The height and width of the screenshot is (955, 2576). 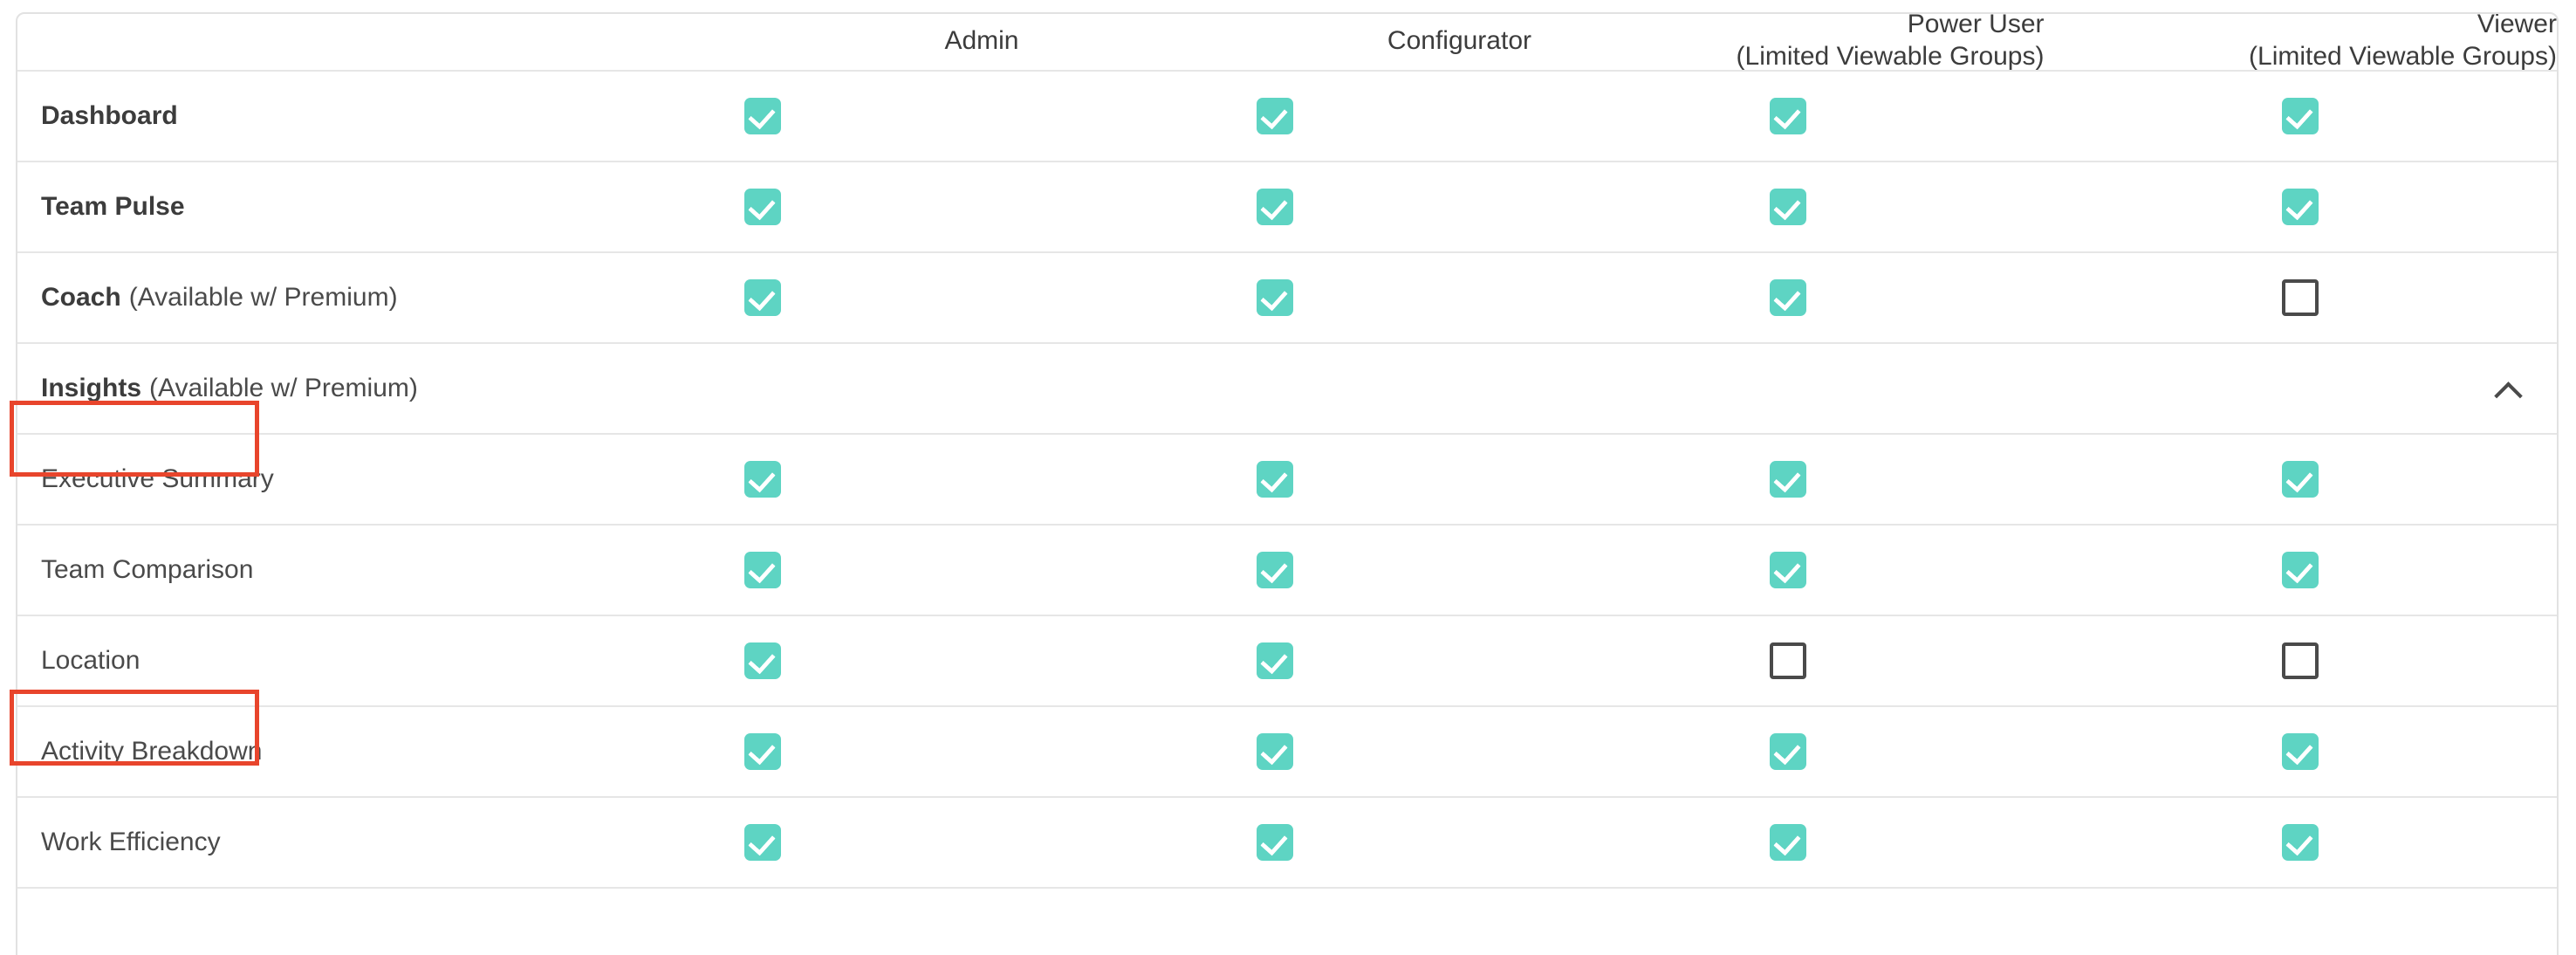 I want to click on row-label-name: Activity Breakdown, so click(x=152, y=751).